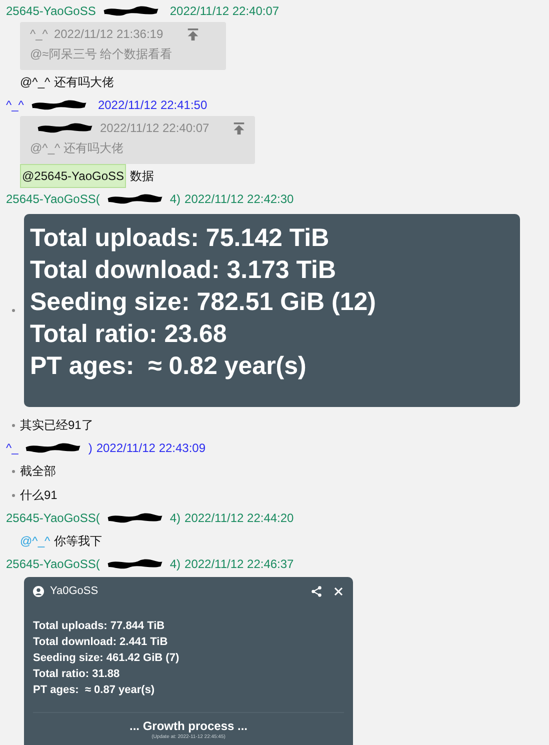 The image size is (549, 745). Describe the element at coordinates (94, 690) in the screenshot. I see `stats-line: PT ages: ≈ 0.87 year(s)` at that location.